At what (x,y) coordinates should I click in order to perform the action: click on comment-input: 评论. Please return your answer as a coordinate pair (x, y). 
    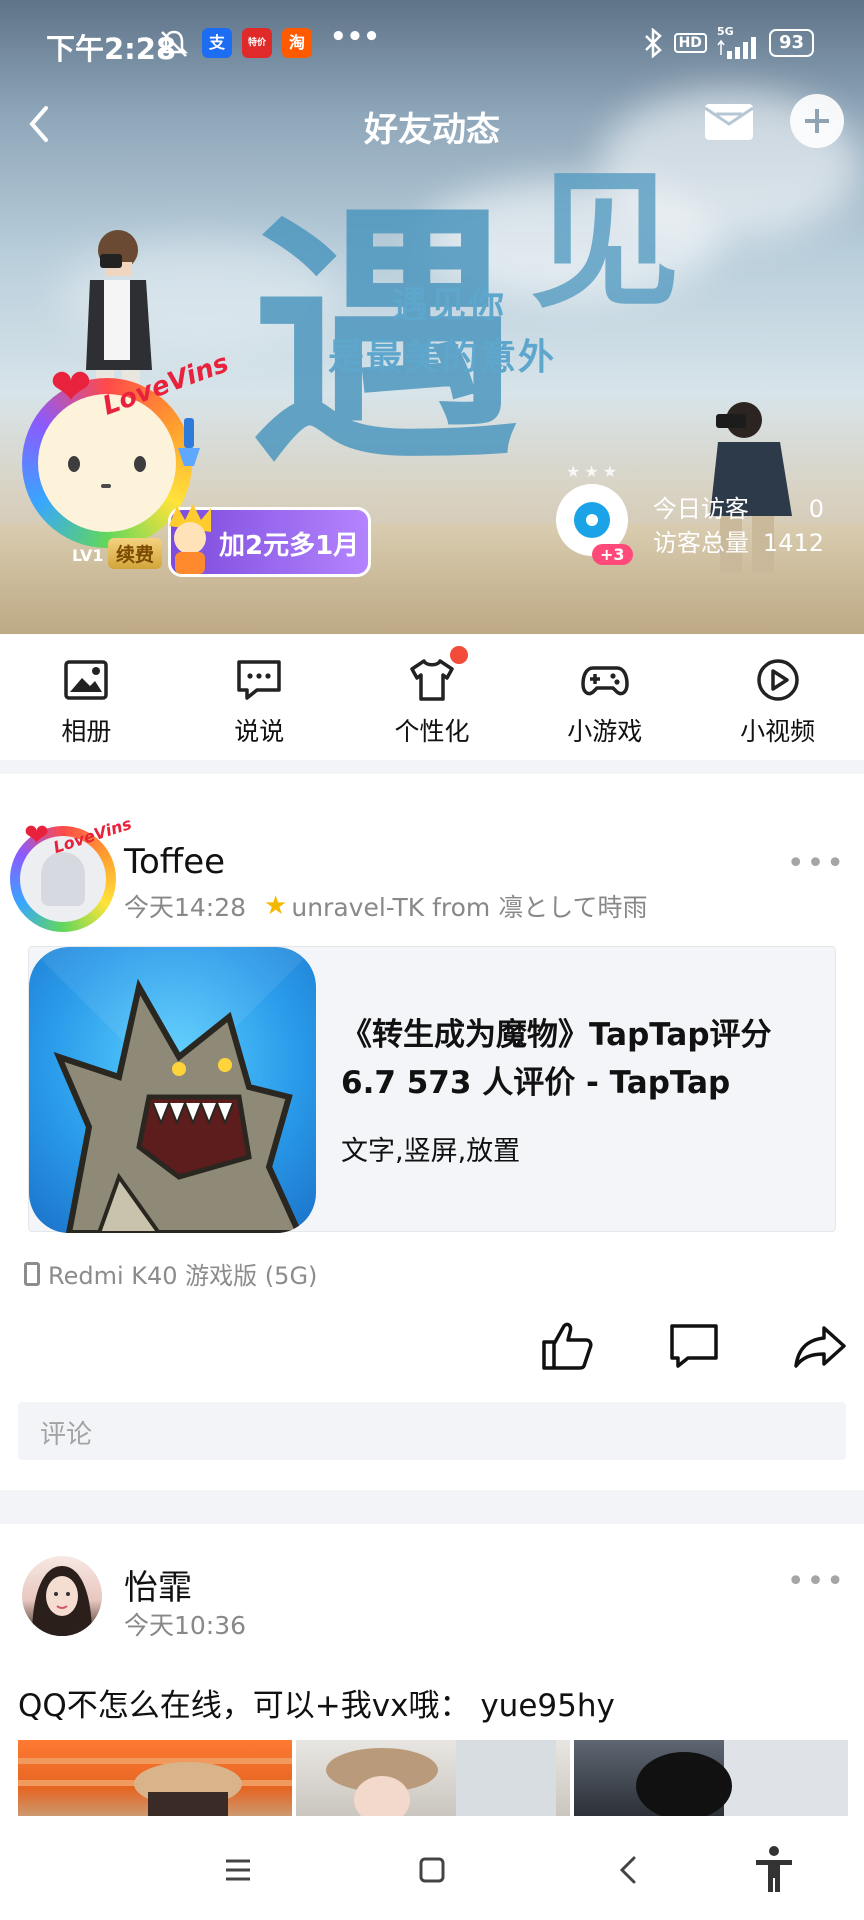
    Looking at the image, I should click on (432, 1431).